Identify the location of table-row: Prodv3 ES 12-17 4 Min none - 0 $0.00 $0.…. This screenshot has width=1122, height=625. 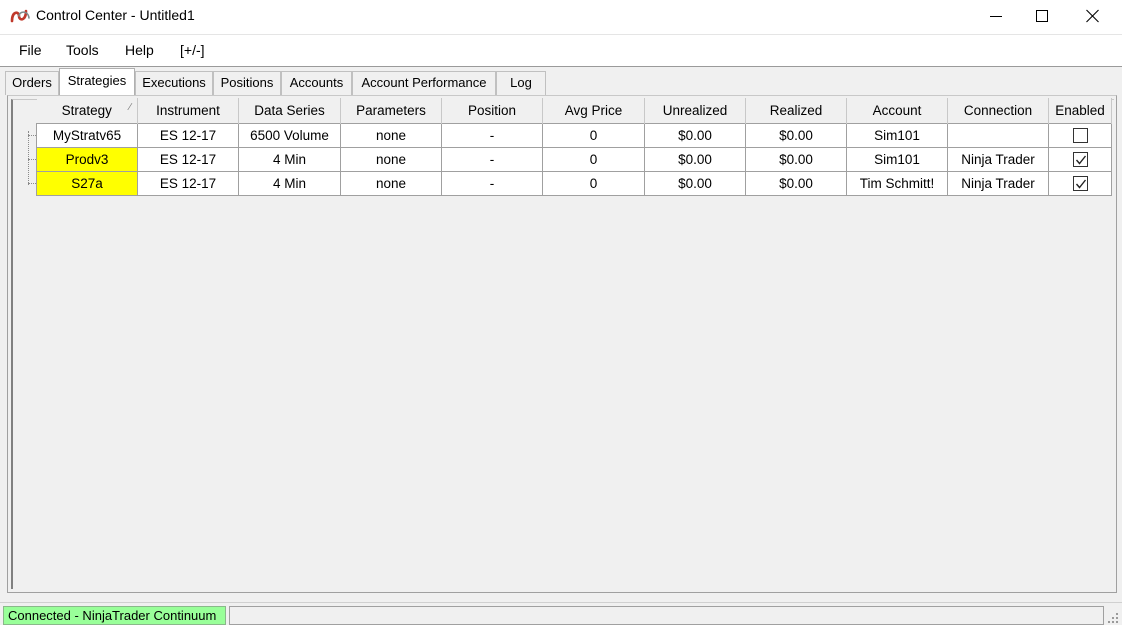
(574, 159).